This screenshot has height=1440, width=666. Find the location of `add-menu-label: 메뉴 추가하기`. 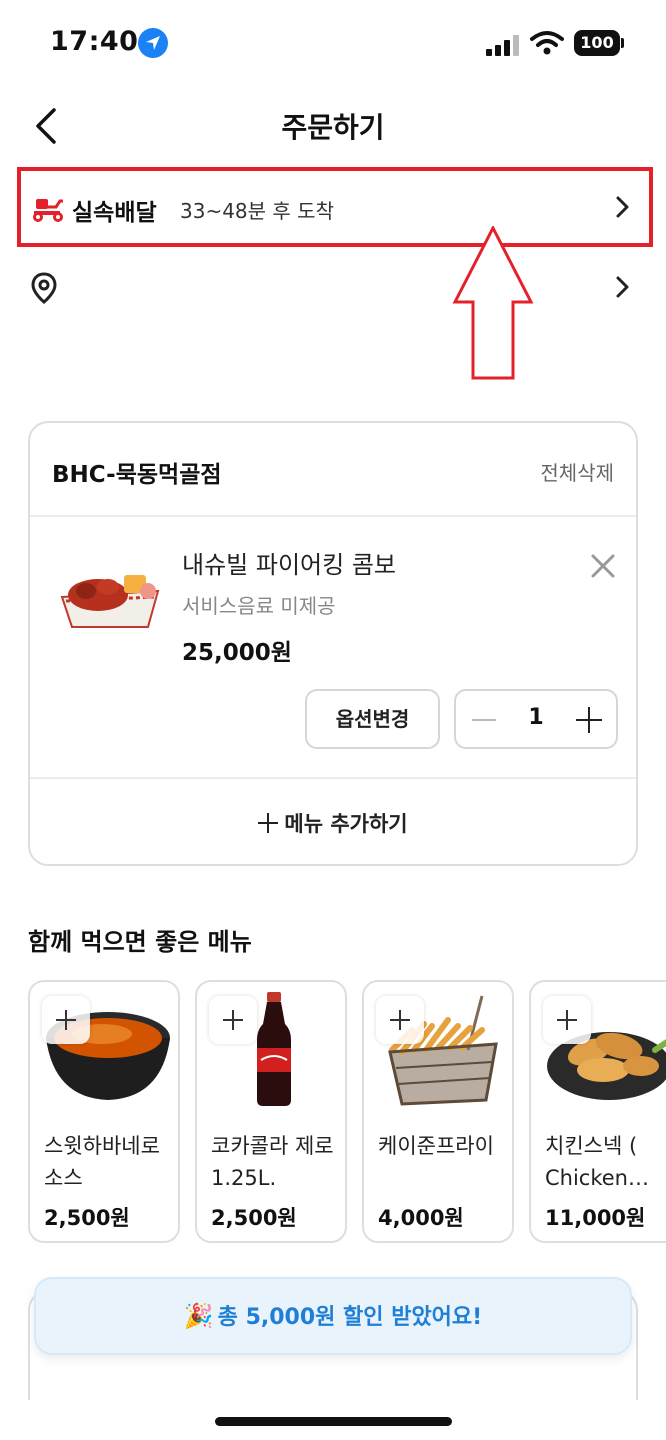

add-menu-label: 메뉴 추가하기 is located at coordinates (346, 824).